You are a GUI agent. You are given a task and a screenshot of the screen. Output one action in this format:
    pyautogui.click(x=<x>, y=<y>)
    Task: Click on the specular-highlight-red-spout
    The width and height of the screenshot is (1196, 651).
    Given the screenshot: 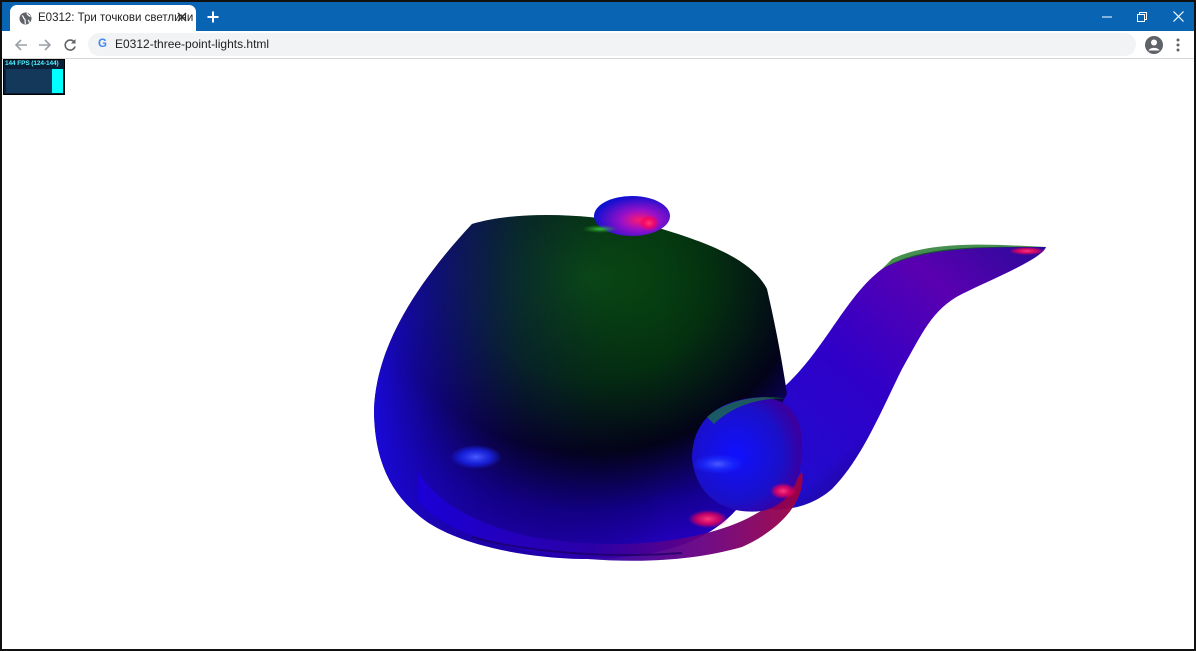 What is the action you would take?
    pyautogui.click(x=1027, y=251)
    